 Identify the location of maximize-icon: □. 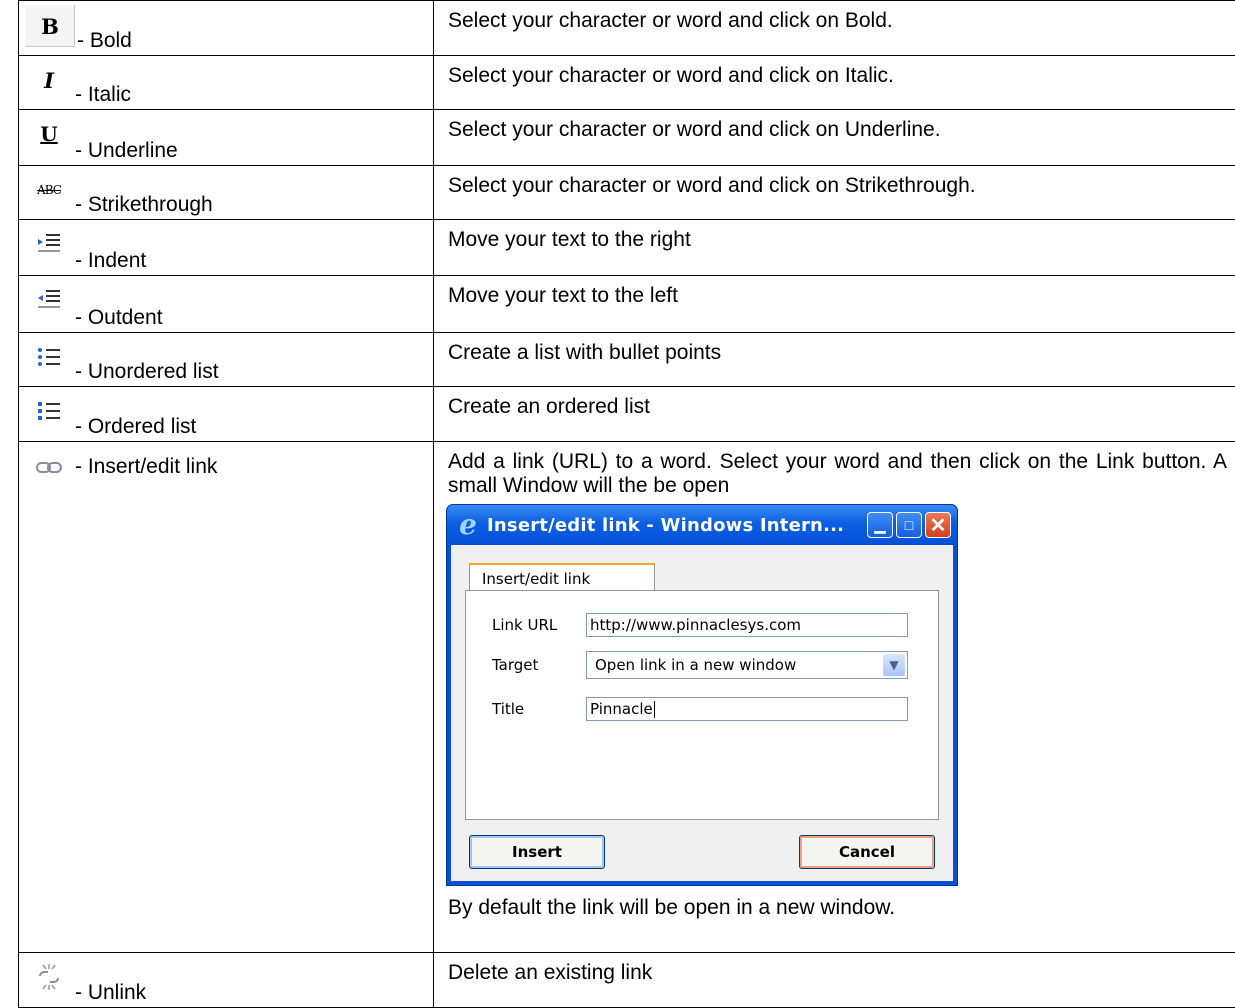
(909, 525).